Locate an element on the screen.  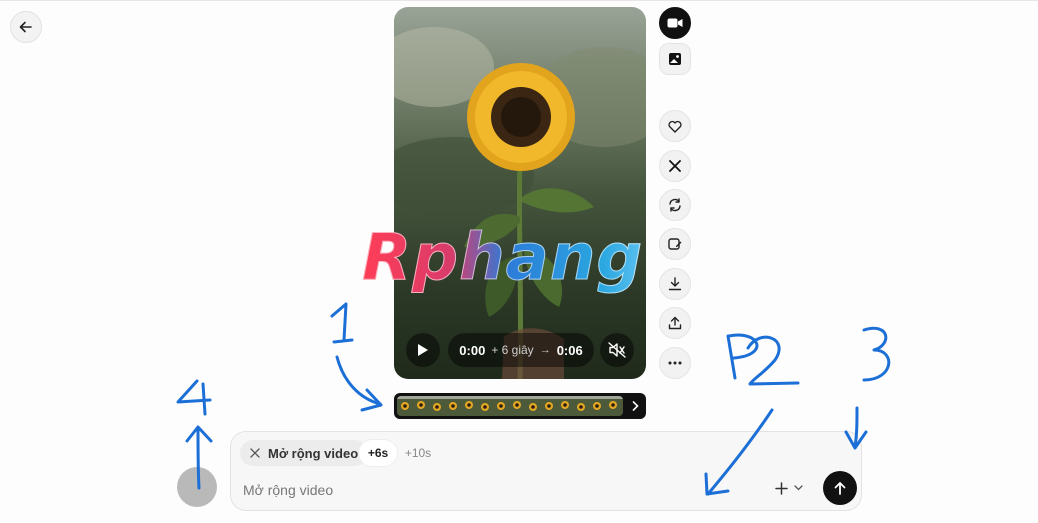
share-x-button is located at coordinates (675, 166).